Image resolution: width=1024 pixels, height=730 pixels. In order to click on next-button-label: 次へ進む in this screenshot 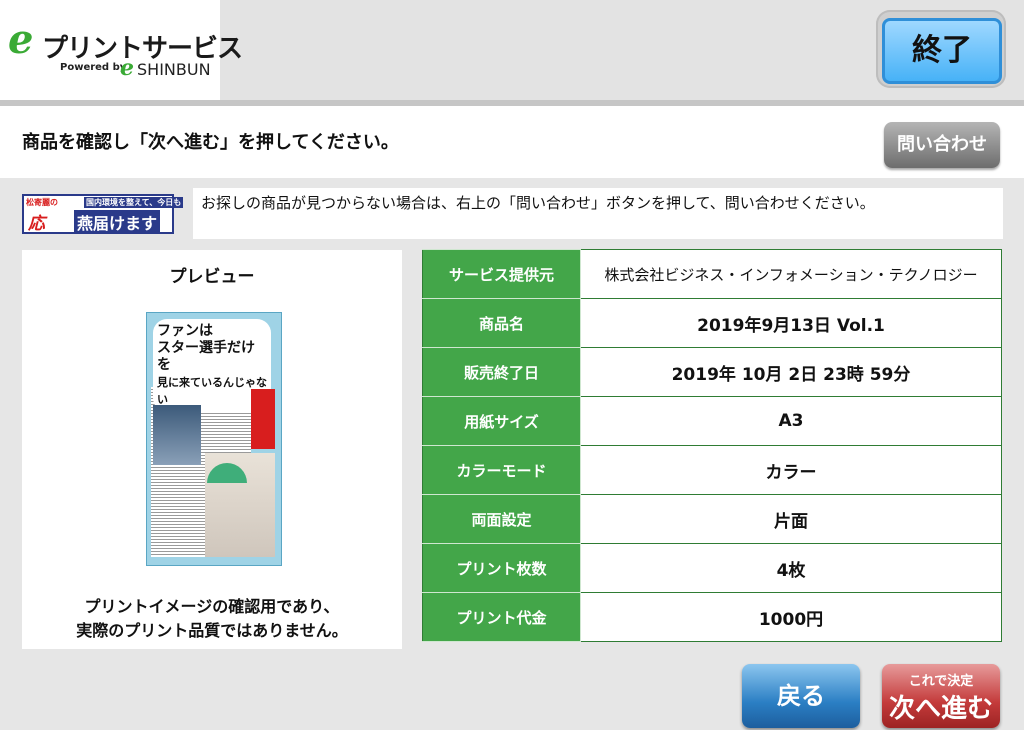, I will do `click(940, 709)`.